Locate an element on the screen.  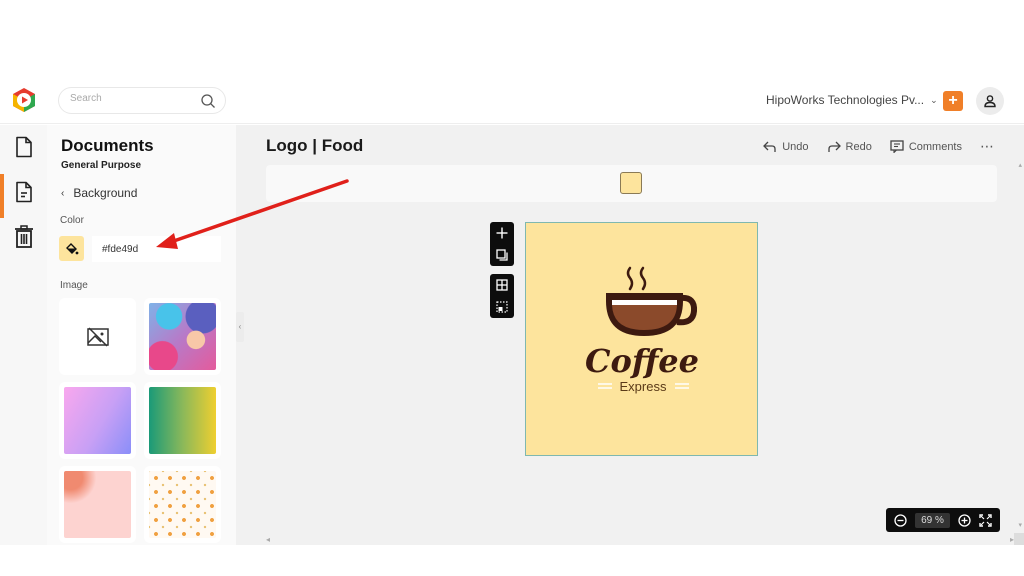
context-toolbar is located at coordinates (631, 183).